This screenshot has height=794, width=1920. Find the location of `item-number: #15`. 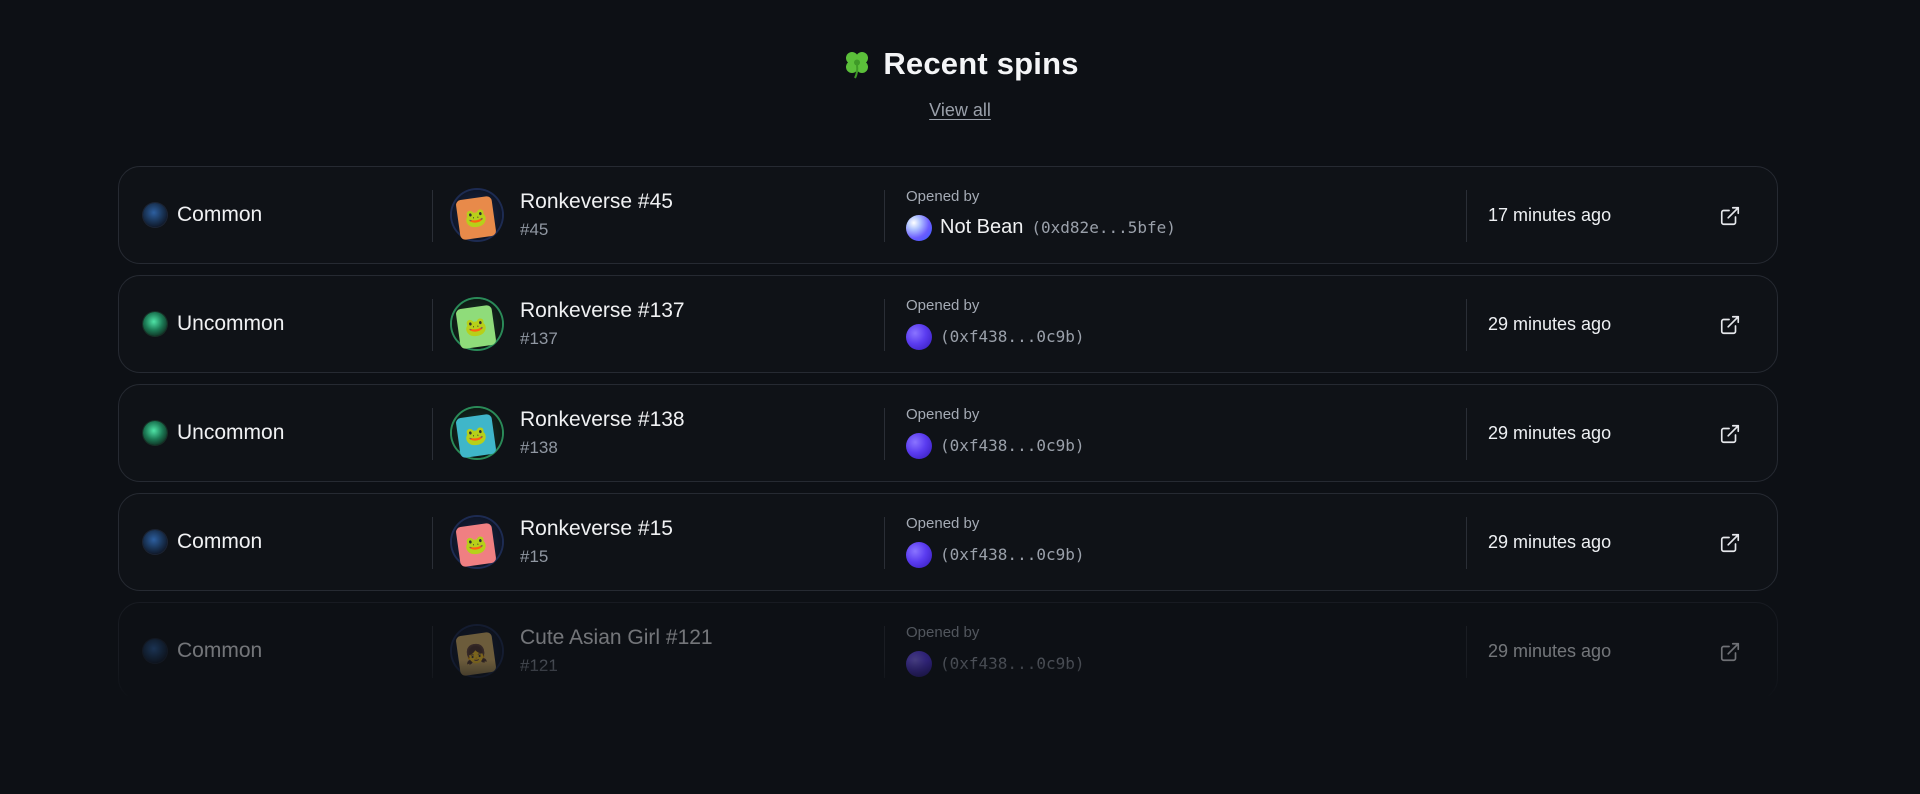

item-number: #15 is located at coordinates (534, 556).